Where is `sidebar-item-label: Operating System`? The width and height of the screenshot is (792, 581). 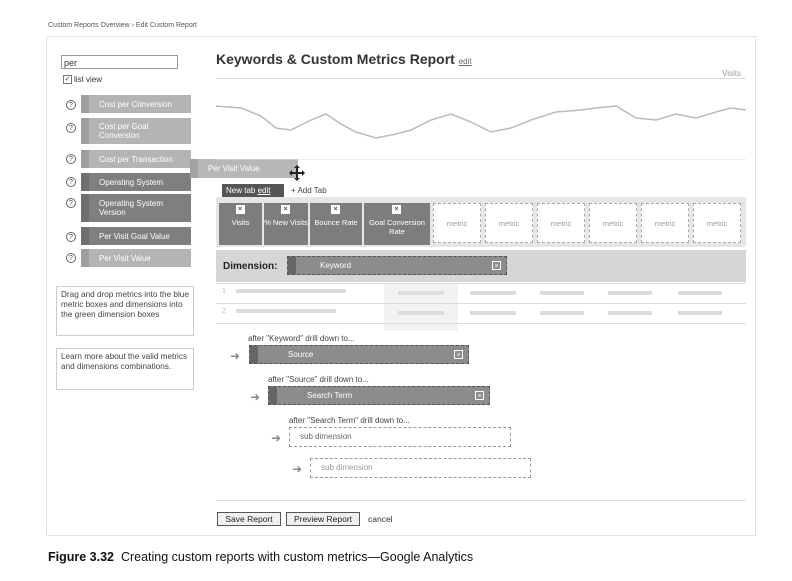
sidebar-item-label: Operating System is located at coordinates (131, 182).